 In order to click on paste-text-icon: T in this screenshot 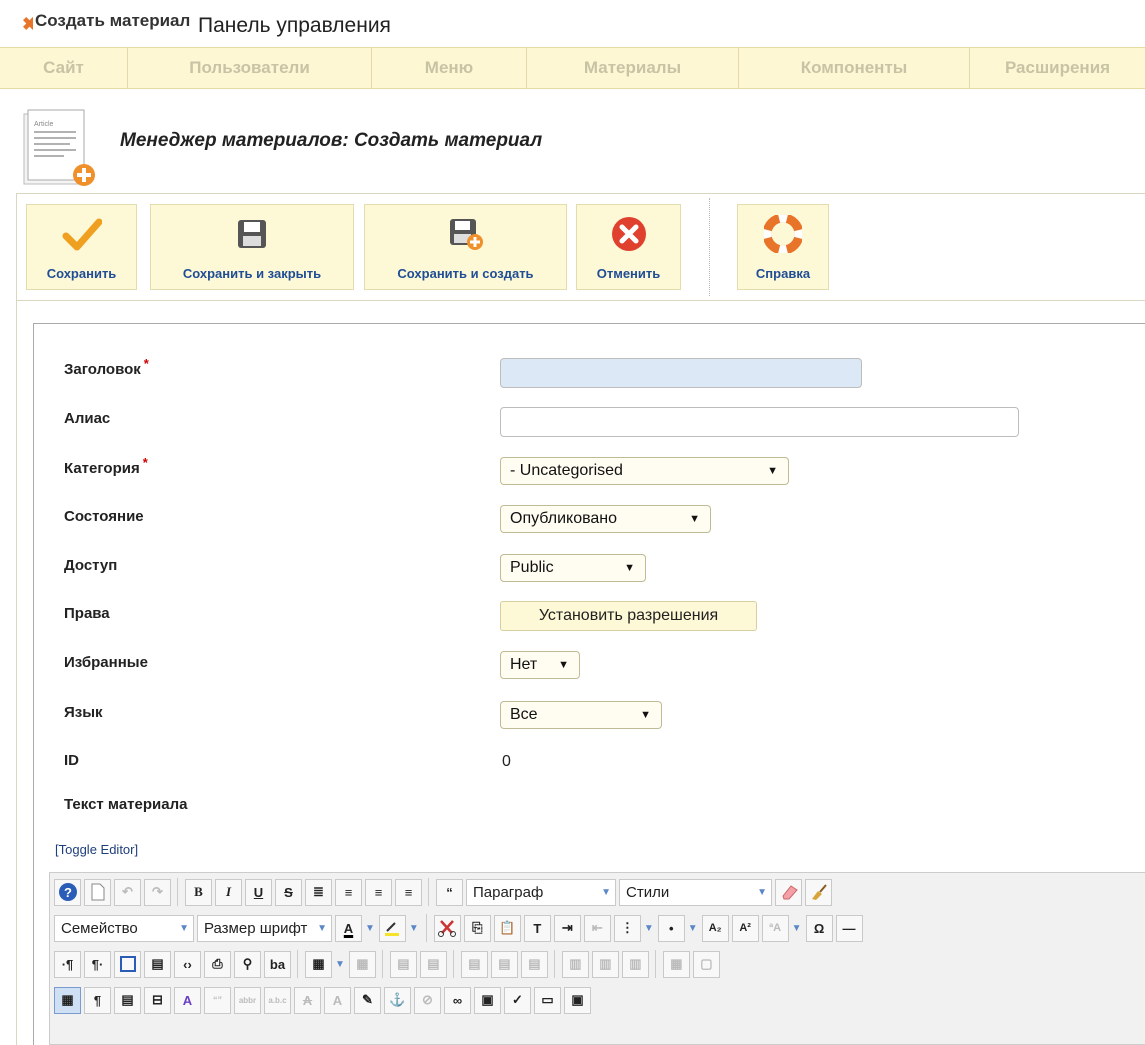, I will do `click(537, 928)`.